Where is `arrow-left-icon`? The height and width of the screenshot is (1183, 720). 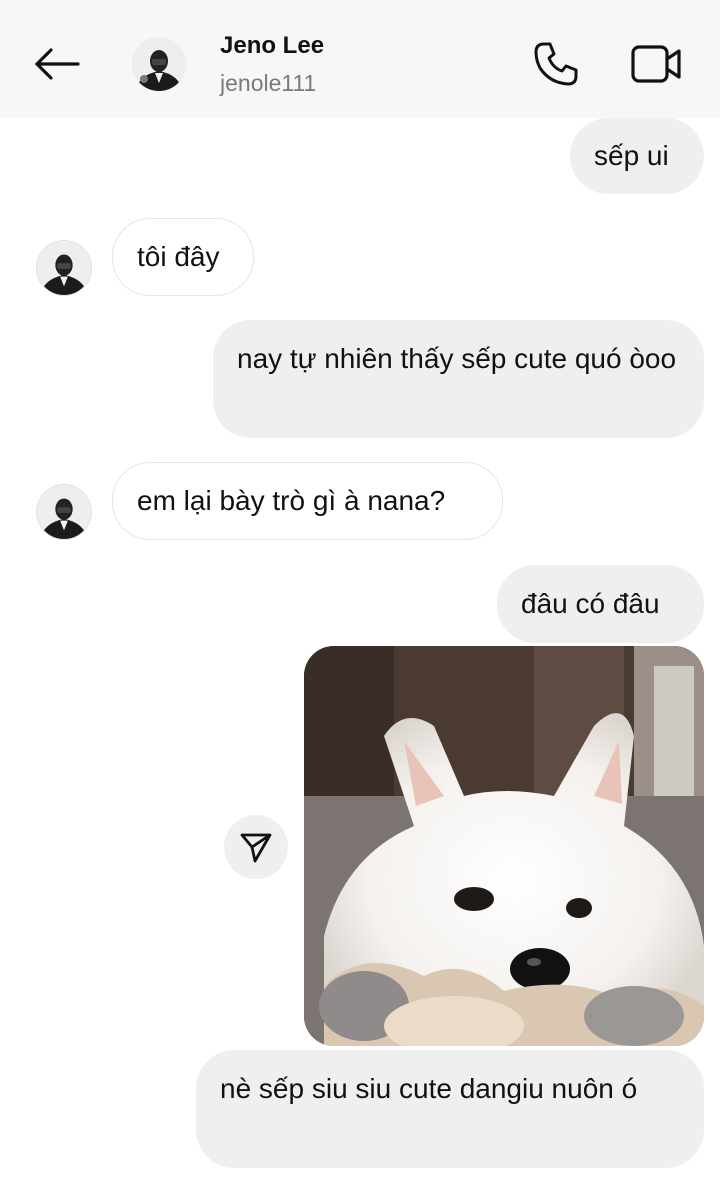
arrow-left-icon is located at coordinates (57, 64).